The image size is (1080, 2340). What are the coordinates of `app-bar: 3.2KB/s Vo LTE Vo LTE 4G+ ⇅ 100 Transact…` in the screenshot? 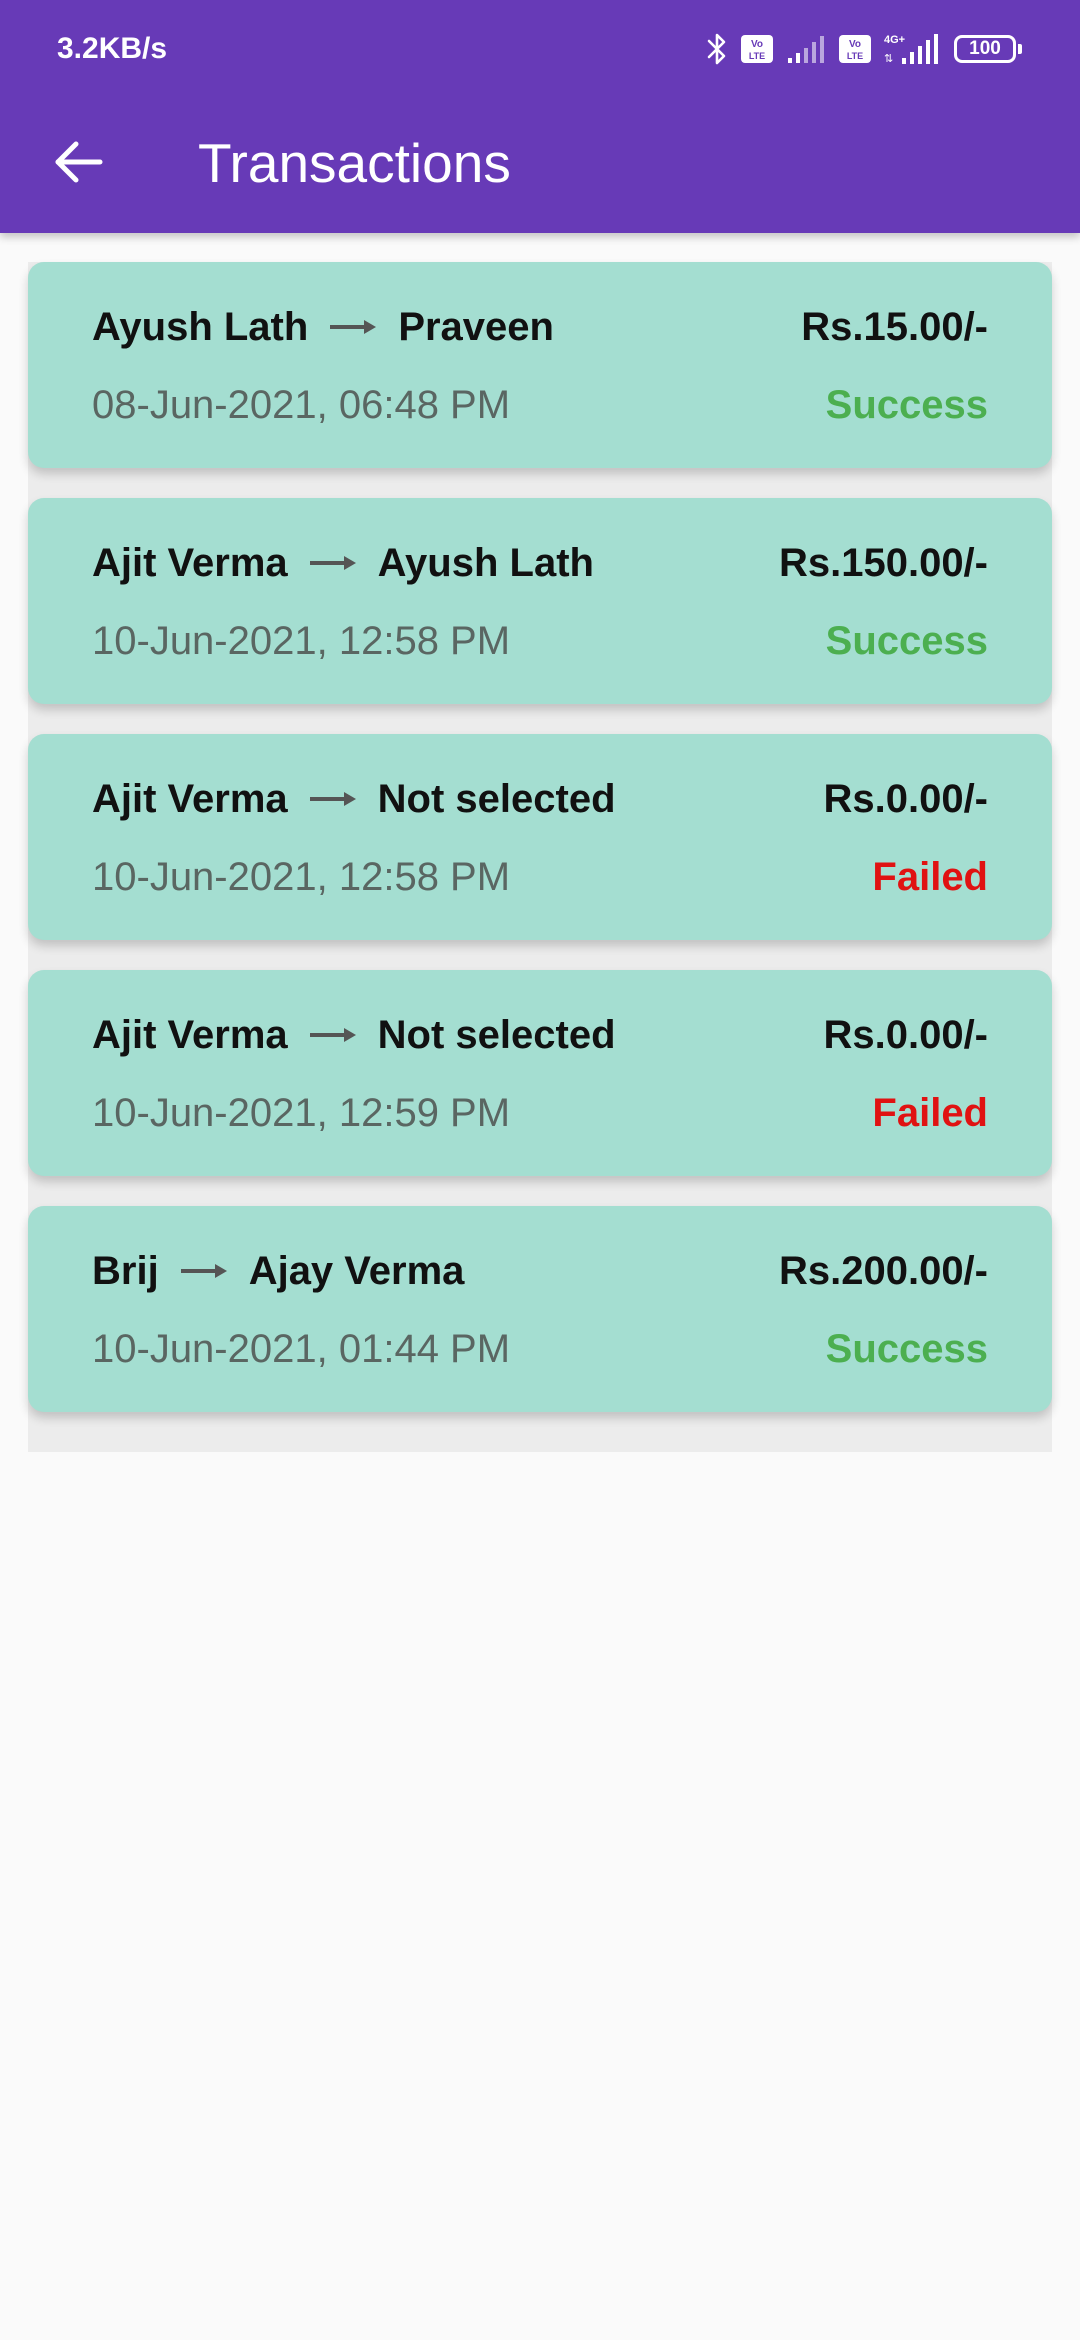 It's located at (540, 116).